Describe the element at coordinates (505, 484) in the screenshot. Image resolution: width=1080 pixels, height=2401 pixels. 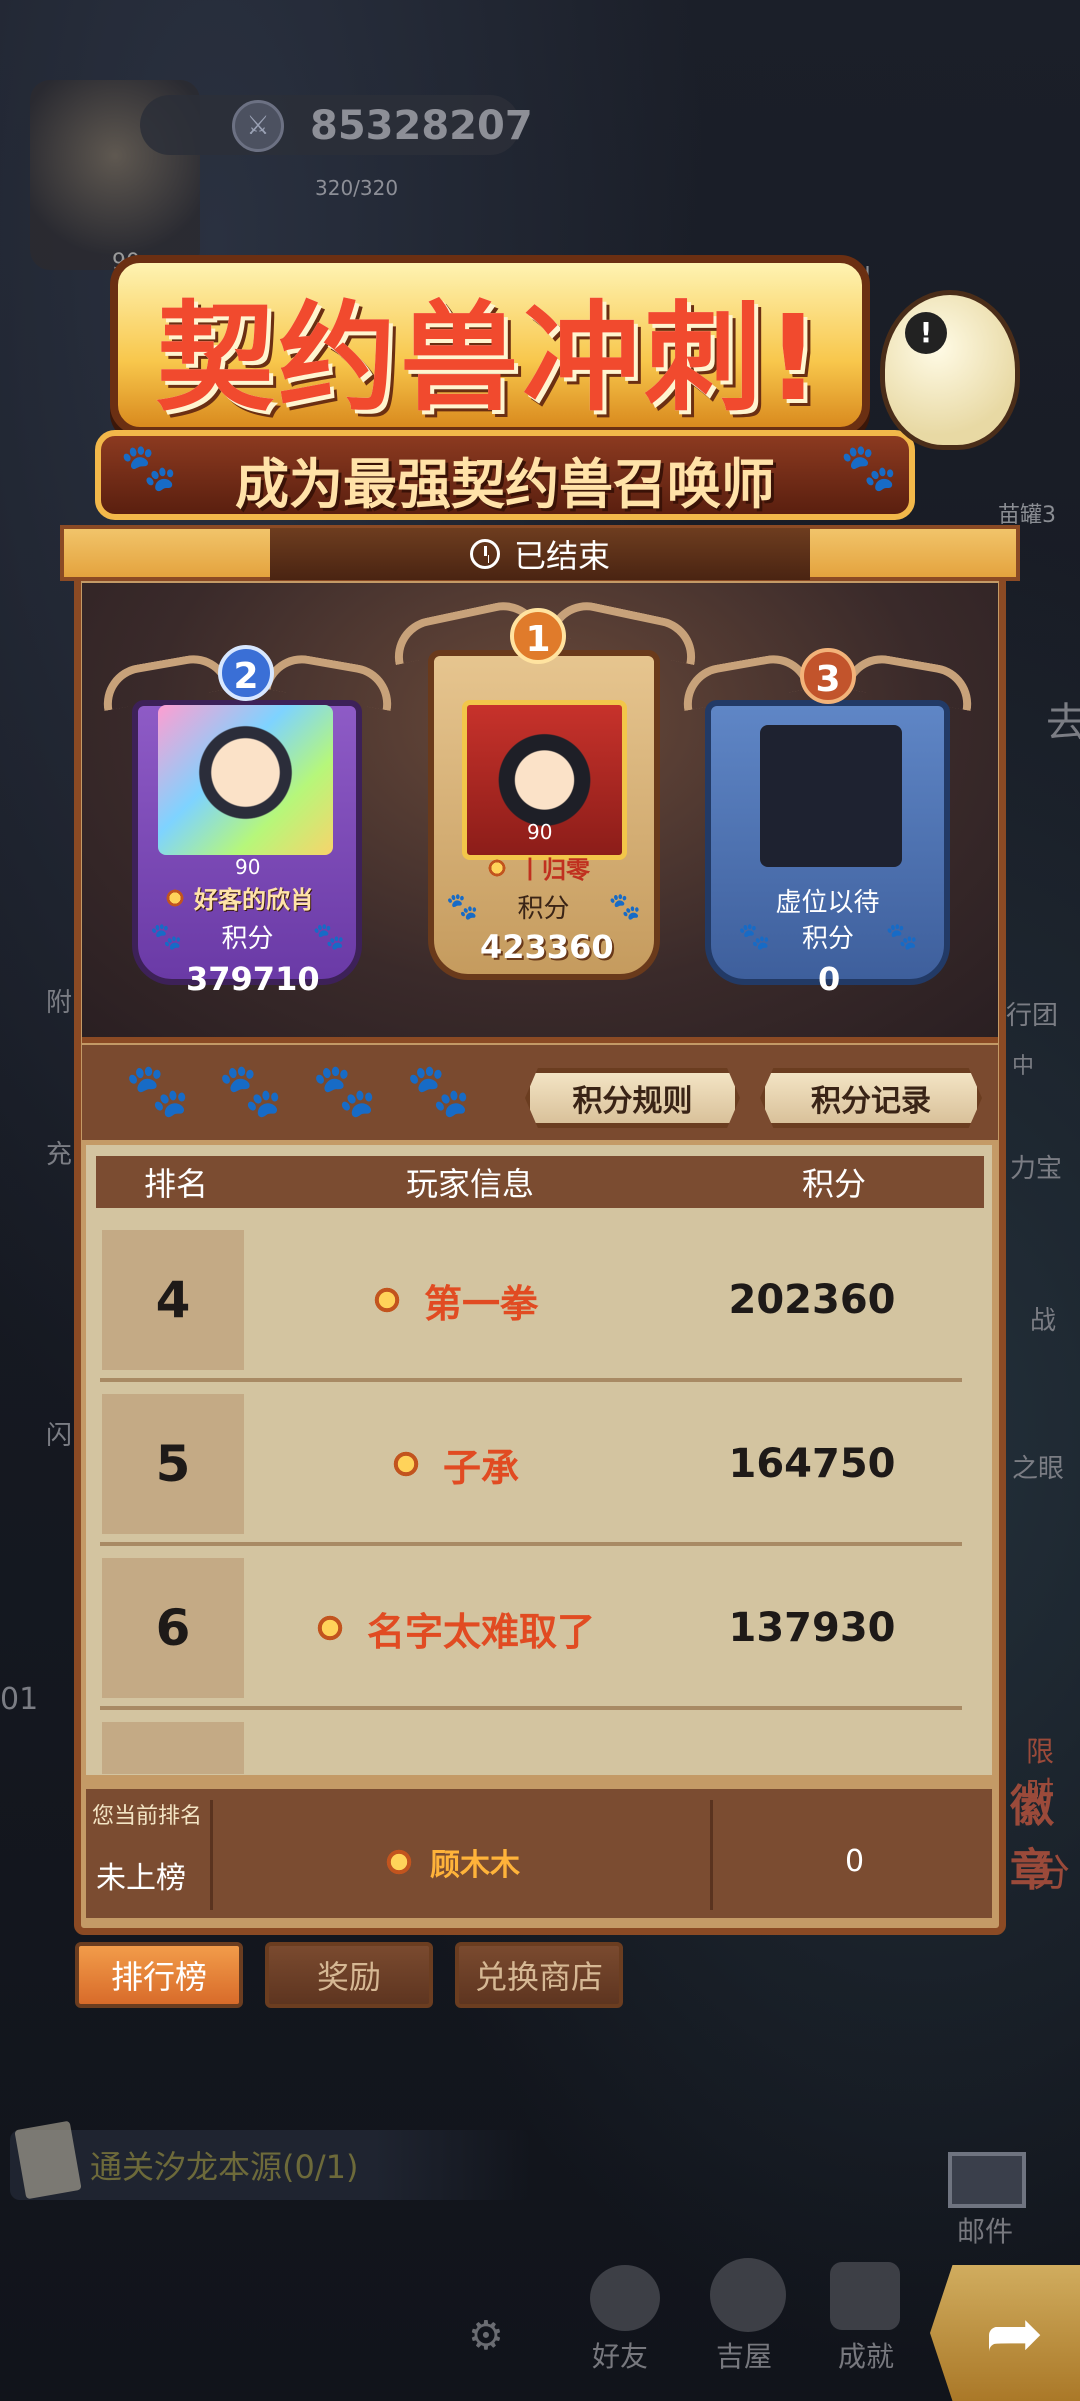
I see `event-subtitle: 成为最强契约兽召唤师` at that location.